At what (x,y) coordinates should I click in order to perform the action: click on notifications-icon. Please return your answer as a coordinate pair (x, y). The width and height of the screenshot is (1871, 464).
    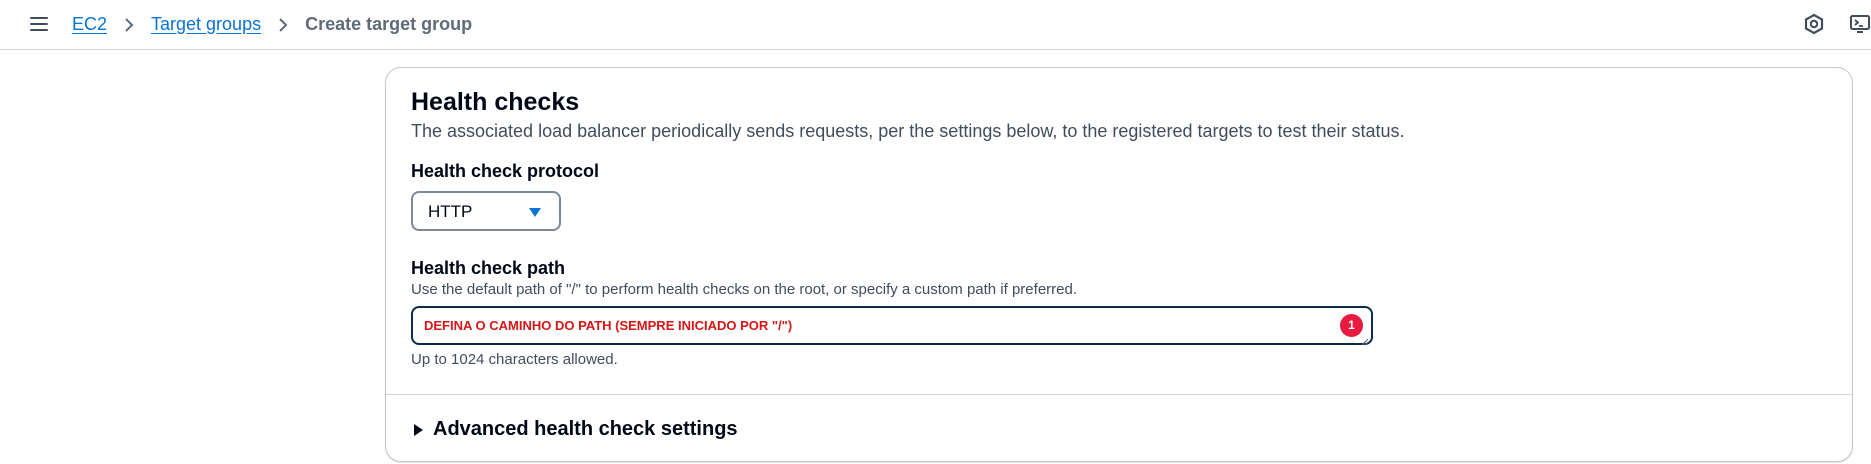
    Looking at the image, I should click on (1814, 24).